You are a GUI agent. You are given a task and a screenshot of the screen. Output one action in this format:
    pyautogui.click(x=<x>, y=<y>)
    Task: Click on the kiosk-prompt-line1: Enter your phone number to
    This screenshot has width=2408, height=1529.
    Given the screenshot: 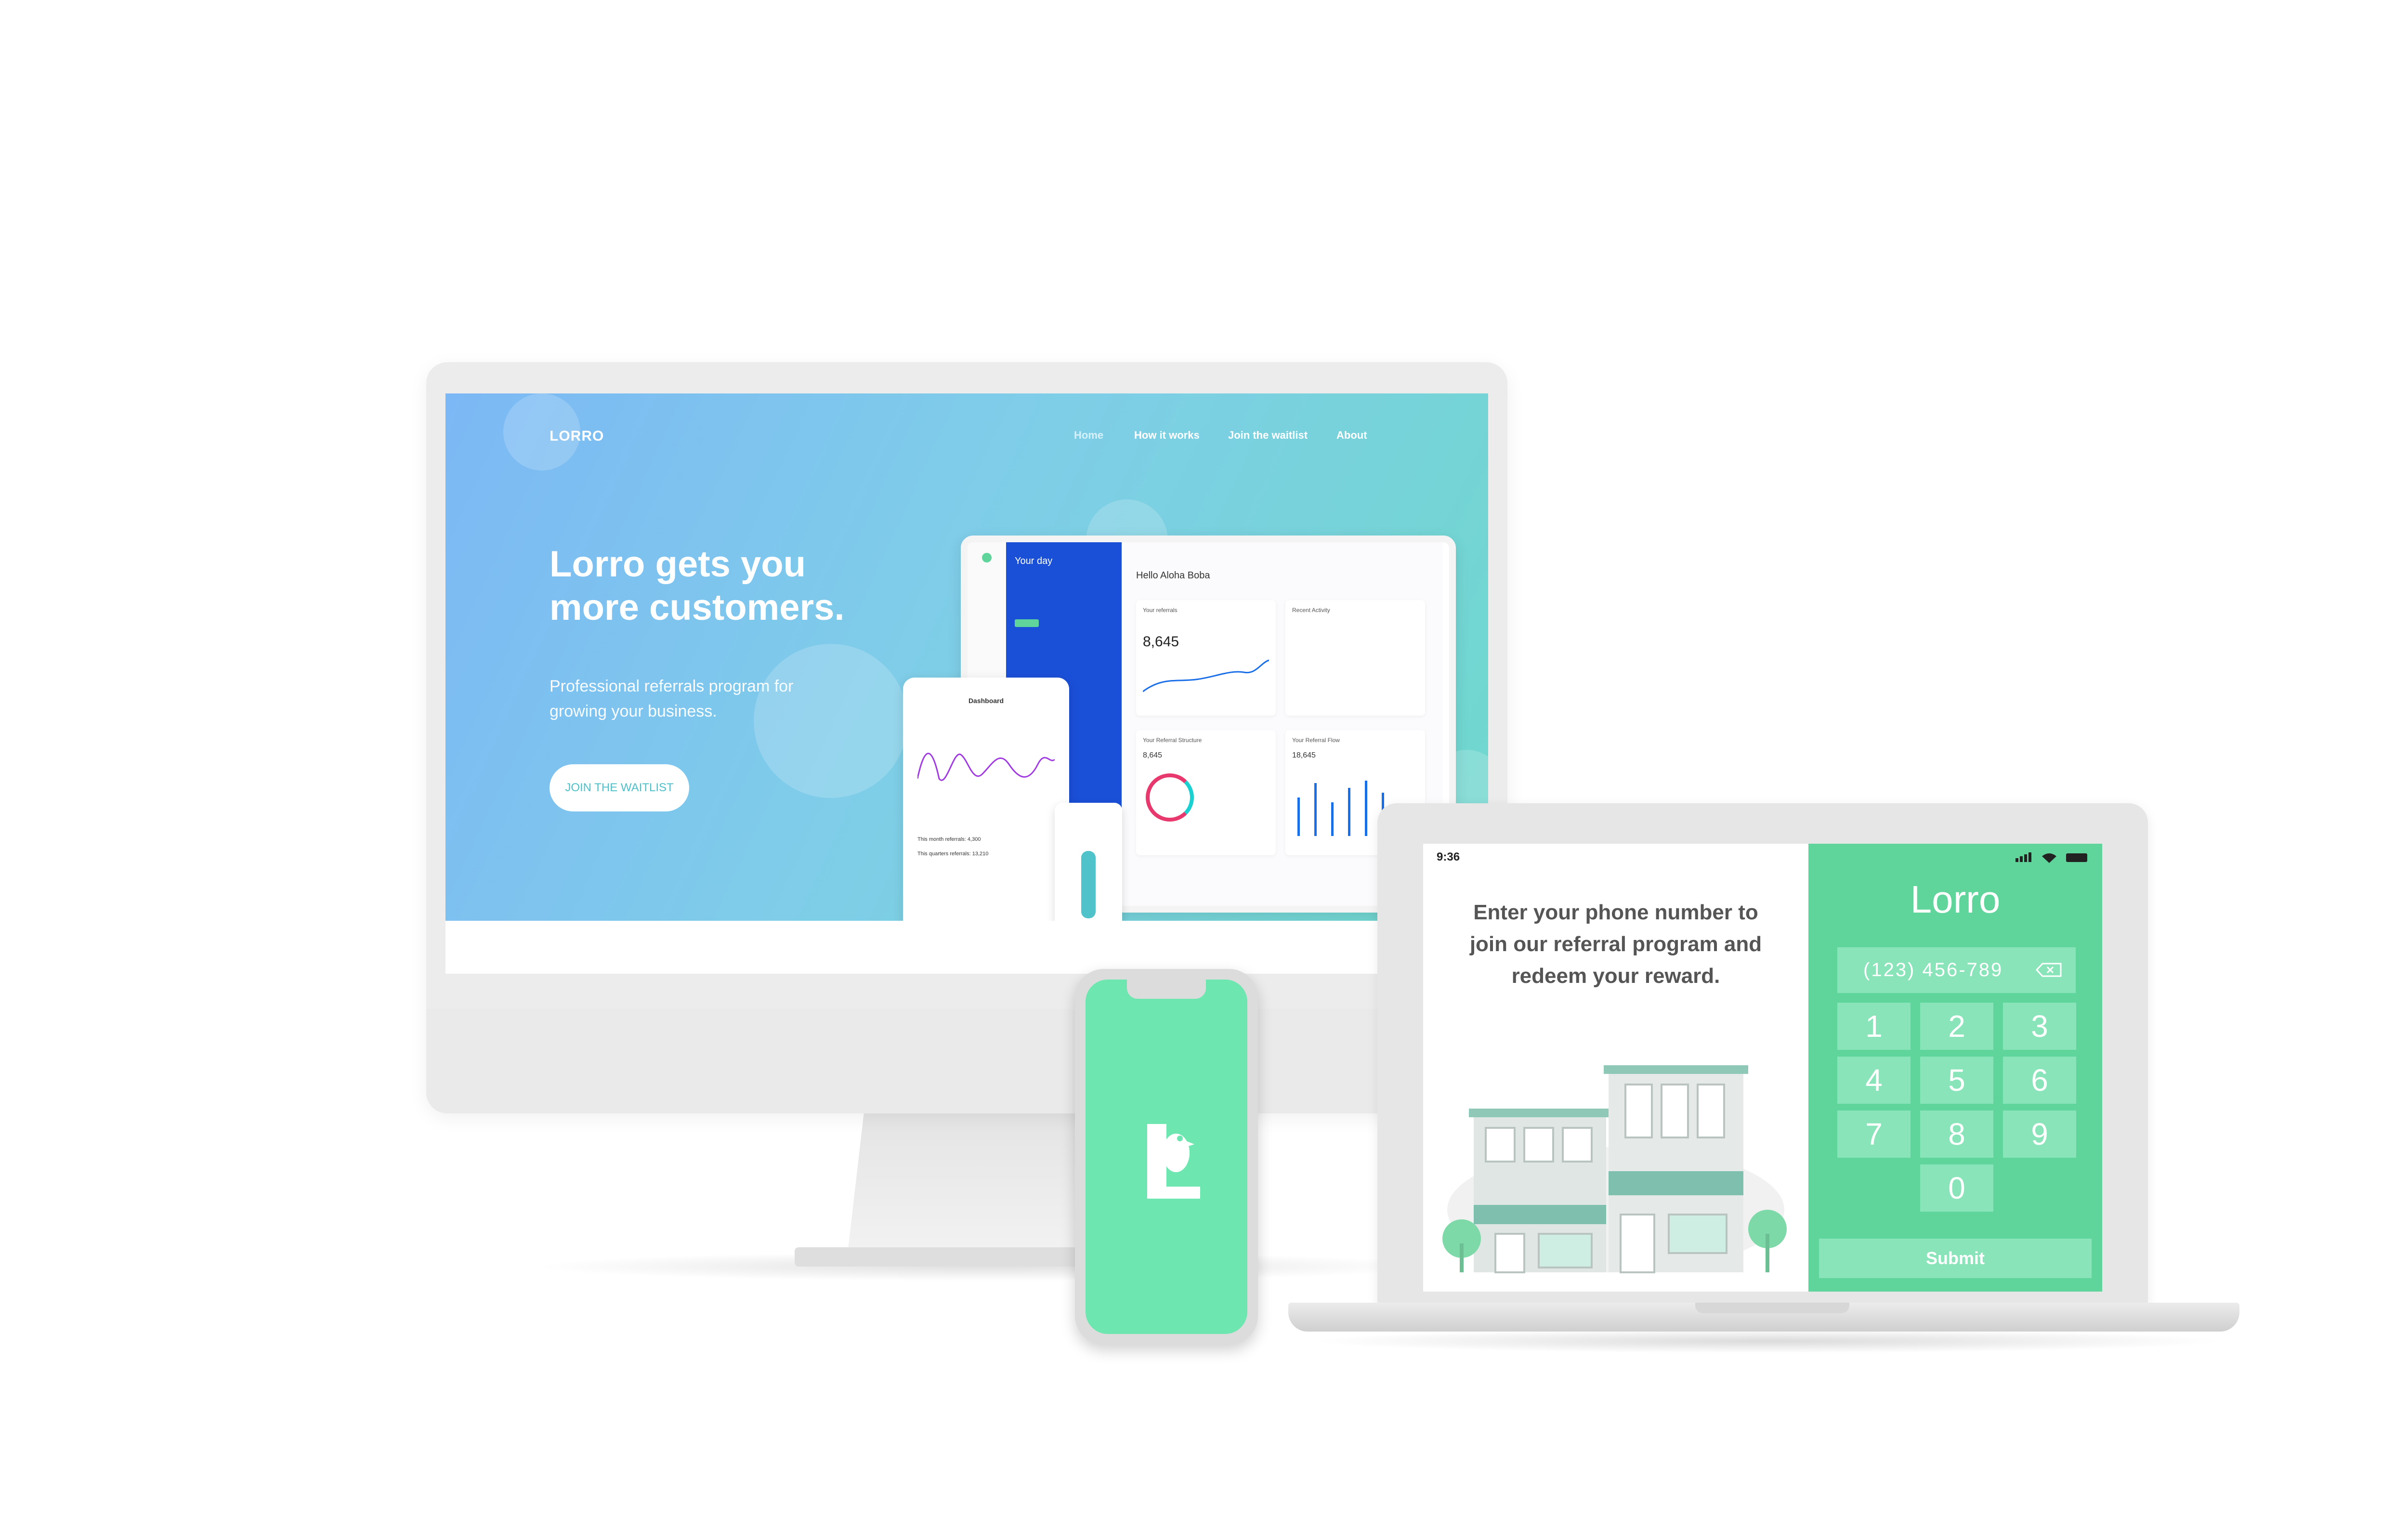 What is the action you would take?
    pyautogui.click(x=1615, y=912)
    